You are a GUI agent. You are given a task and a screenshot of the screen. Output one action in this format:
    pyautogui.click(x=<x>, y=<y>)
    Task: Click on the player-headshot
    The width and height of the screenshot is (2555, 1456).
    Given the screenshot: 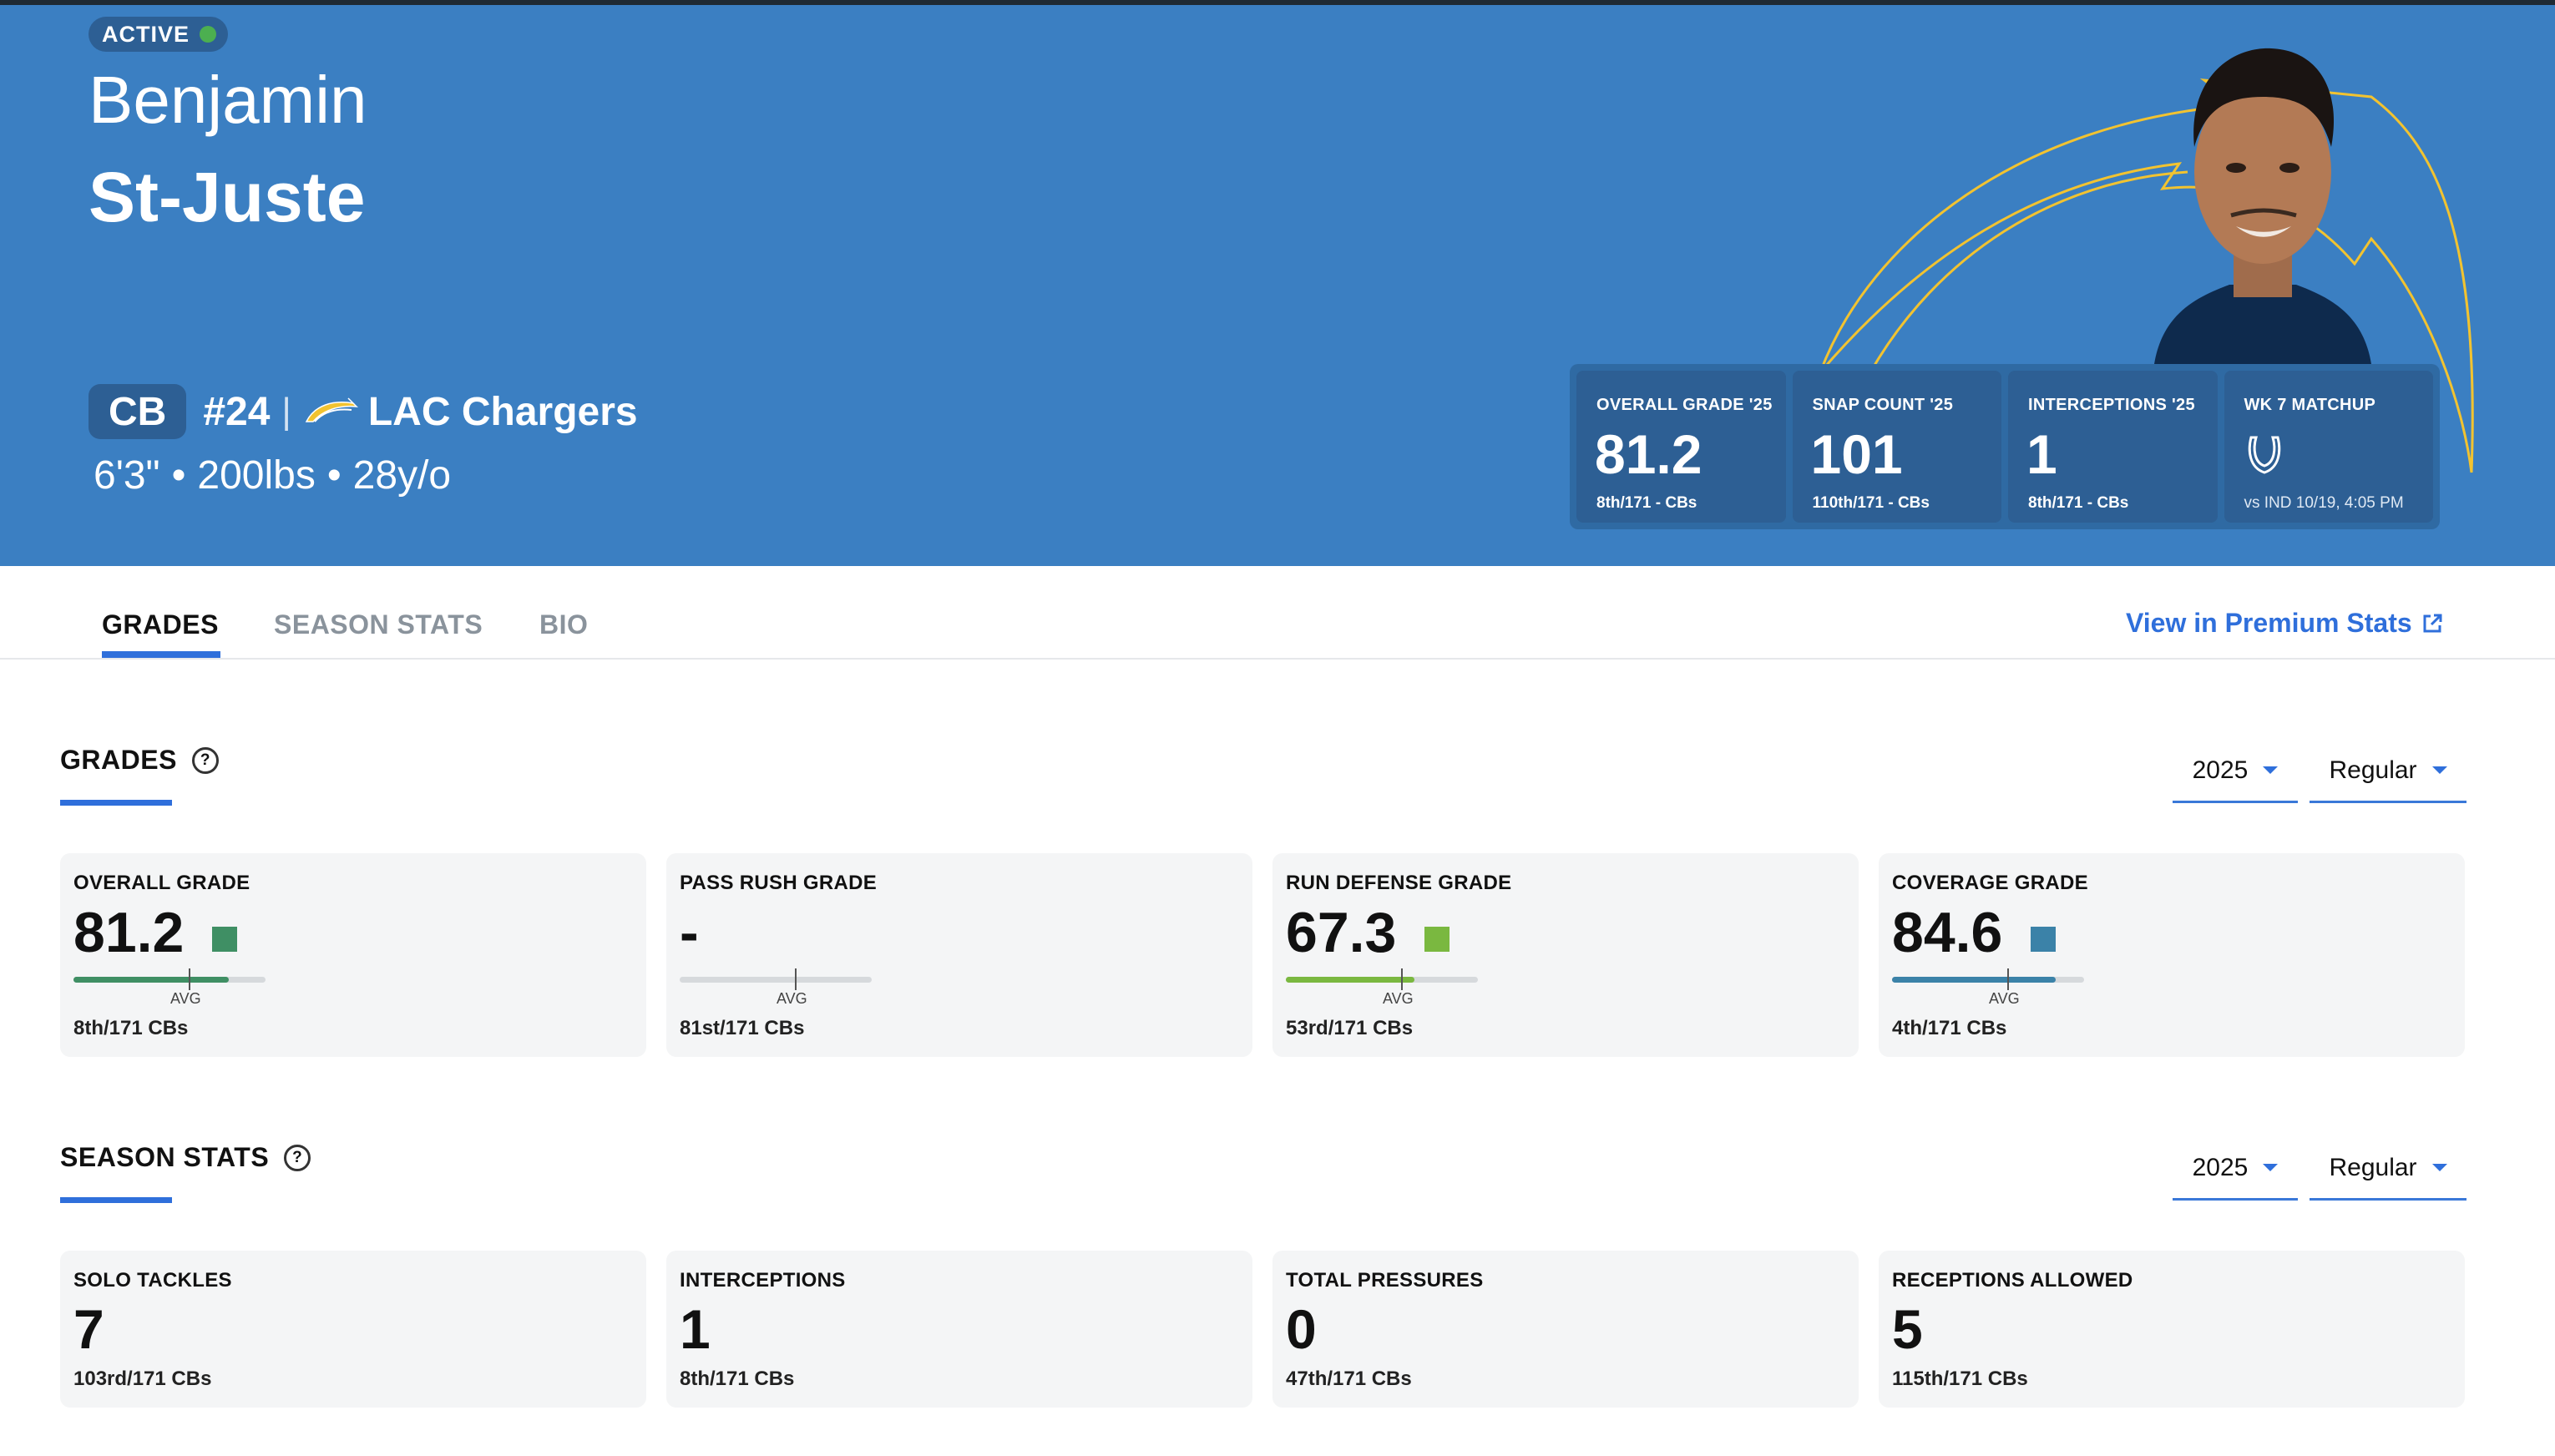 What is the action you would take?
    pyautogui.click(x=2262, y=206)
    